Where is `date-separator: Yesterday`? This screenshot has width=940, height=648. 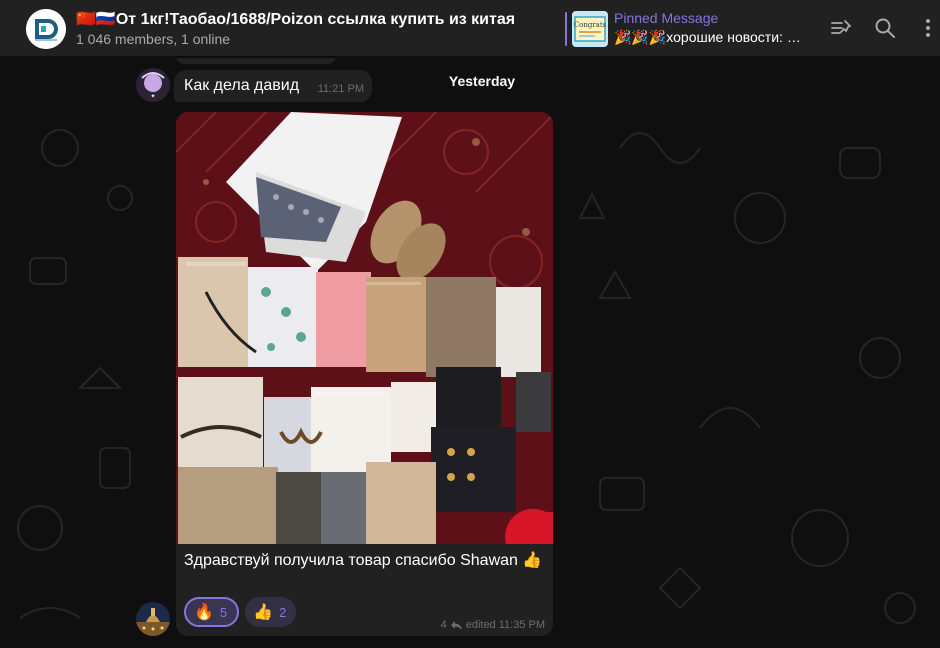
date-separator: Yesterday is located at coordinates (482, 81).